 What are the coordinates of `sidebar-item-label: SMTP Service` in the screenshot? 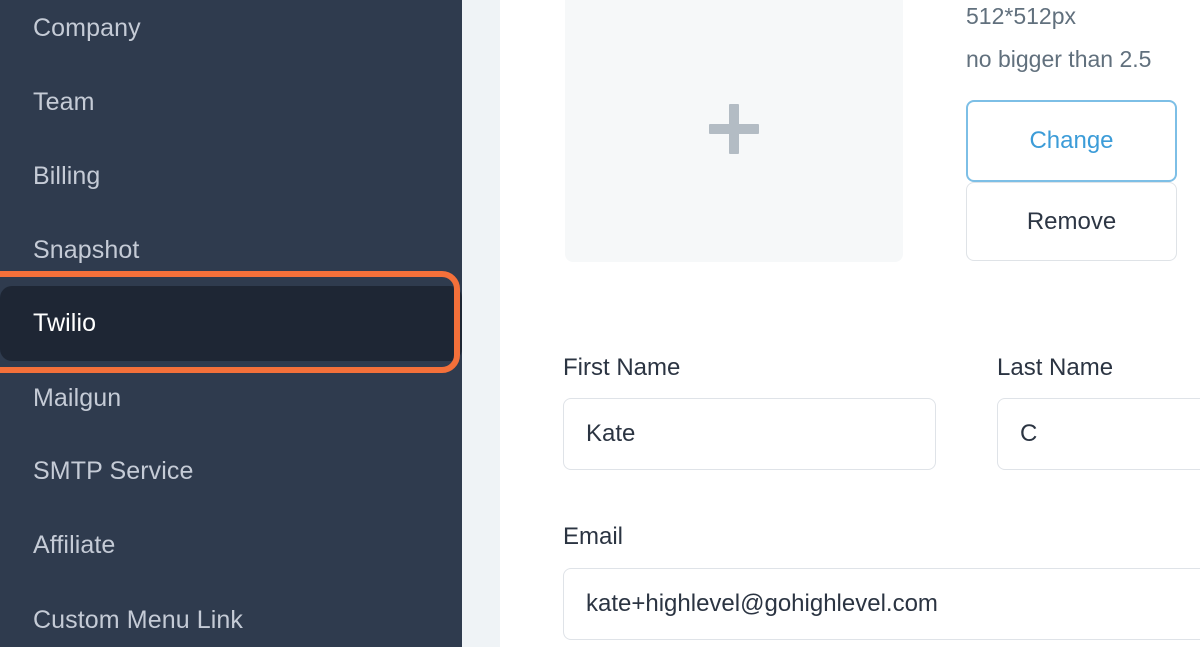 It's located at (113, 470).